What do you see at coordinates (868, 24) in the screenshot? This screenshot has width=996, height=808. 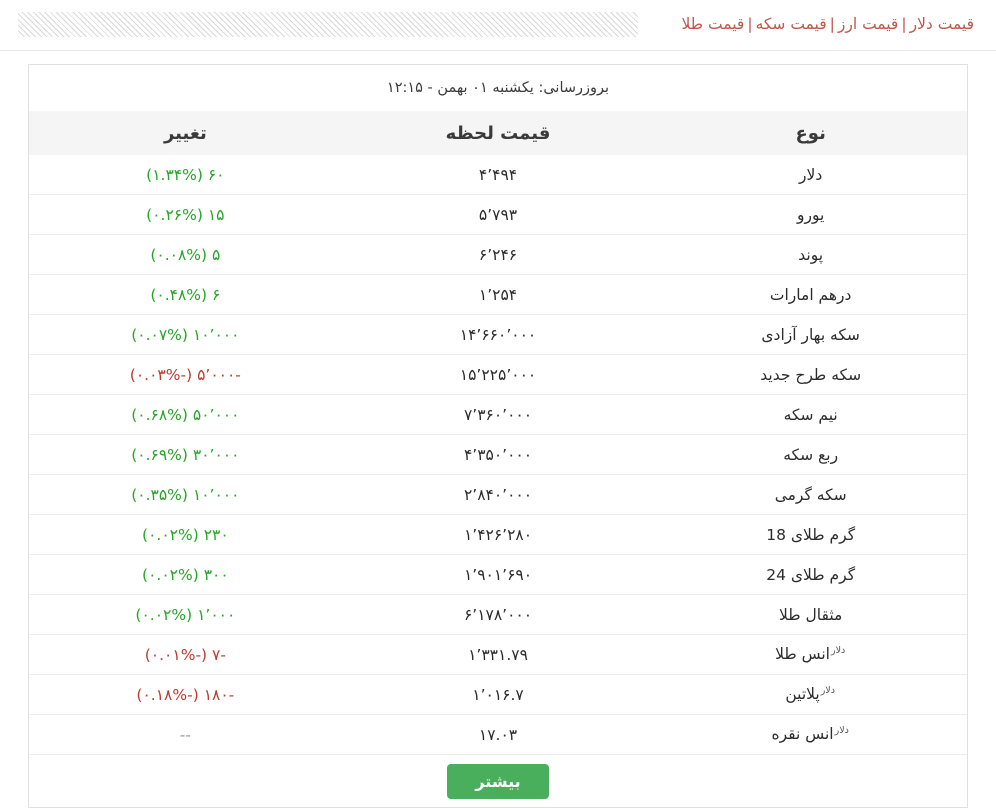 I see `nav-link-currency-price: قیمت ارز` at bounding box center [868, 24].